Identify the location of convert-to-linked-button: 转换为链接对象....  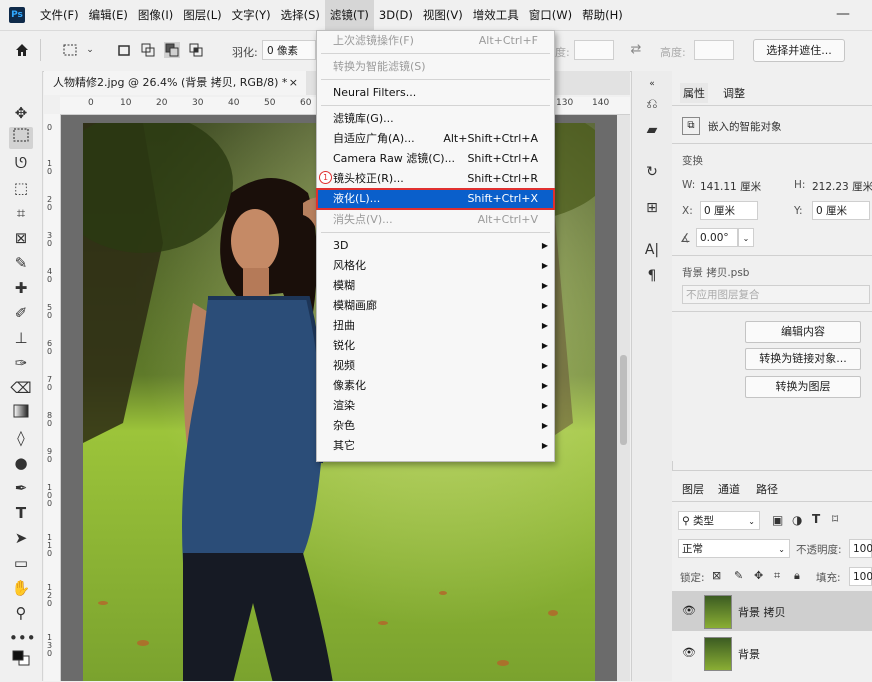
(803, 359).